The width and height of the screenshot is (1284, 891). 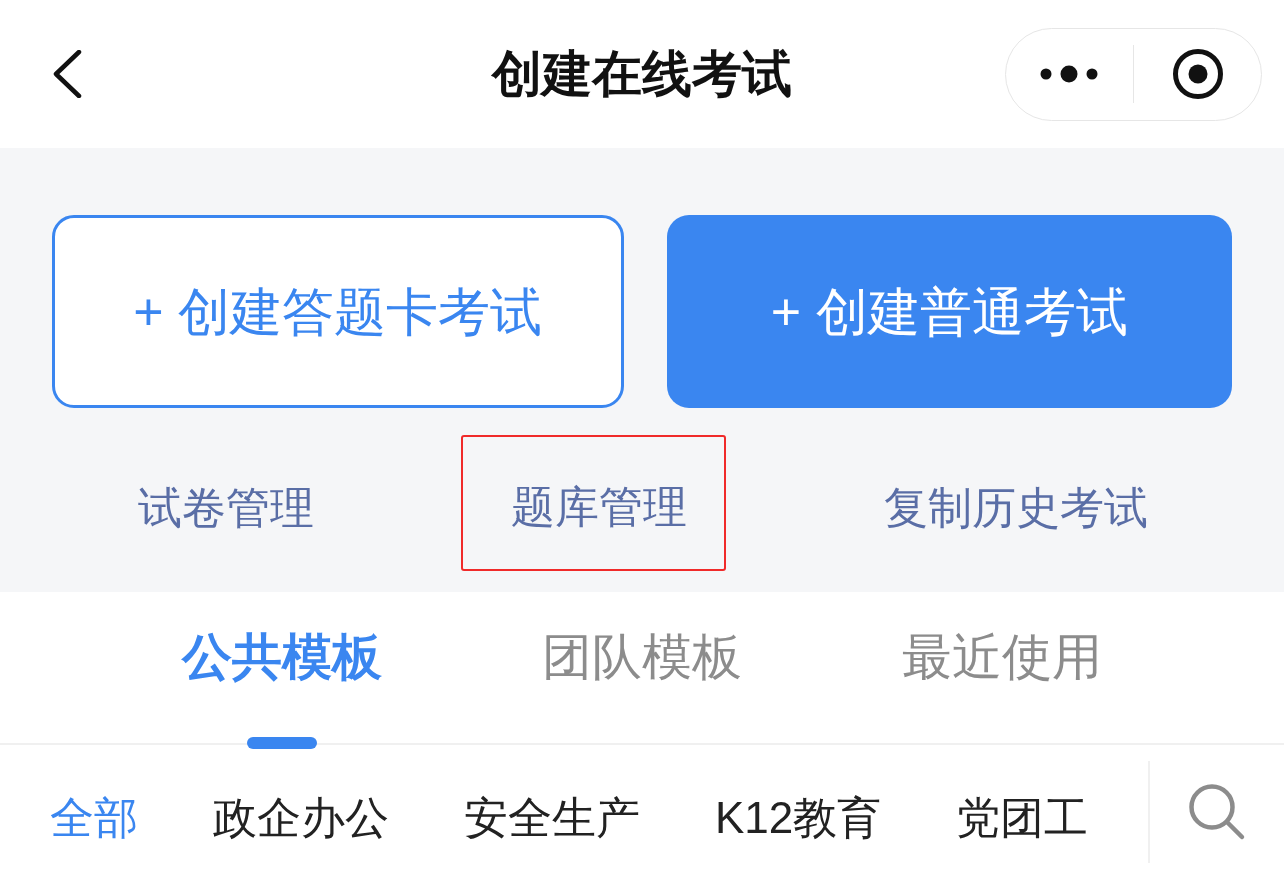 I want to click on create-exam-button: + 创建普通考试, so click(x=949, y=311).